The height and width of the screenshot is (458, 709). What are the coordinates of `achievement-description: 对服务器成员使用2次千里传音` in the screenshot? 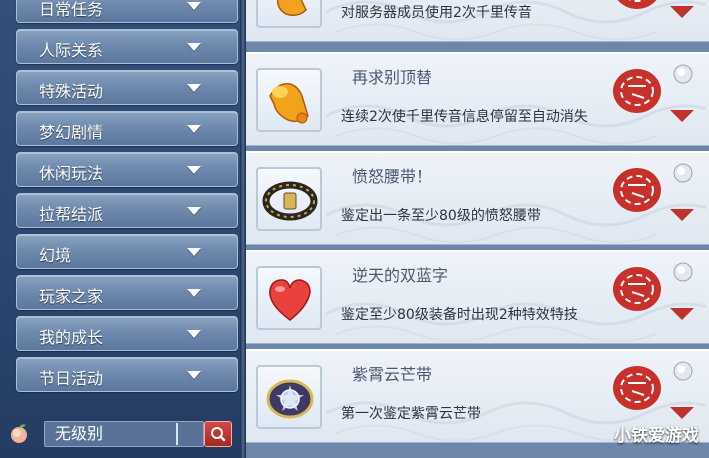 It's located at (436, 13).